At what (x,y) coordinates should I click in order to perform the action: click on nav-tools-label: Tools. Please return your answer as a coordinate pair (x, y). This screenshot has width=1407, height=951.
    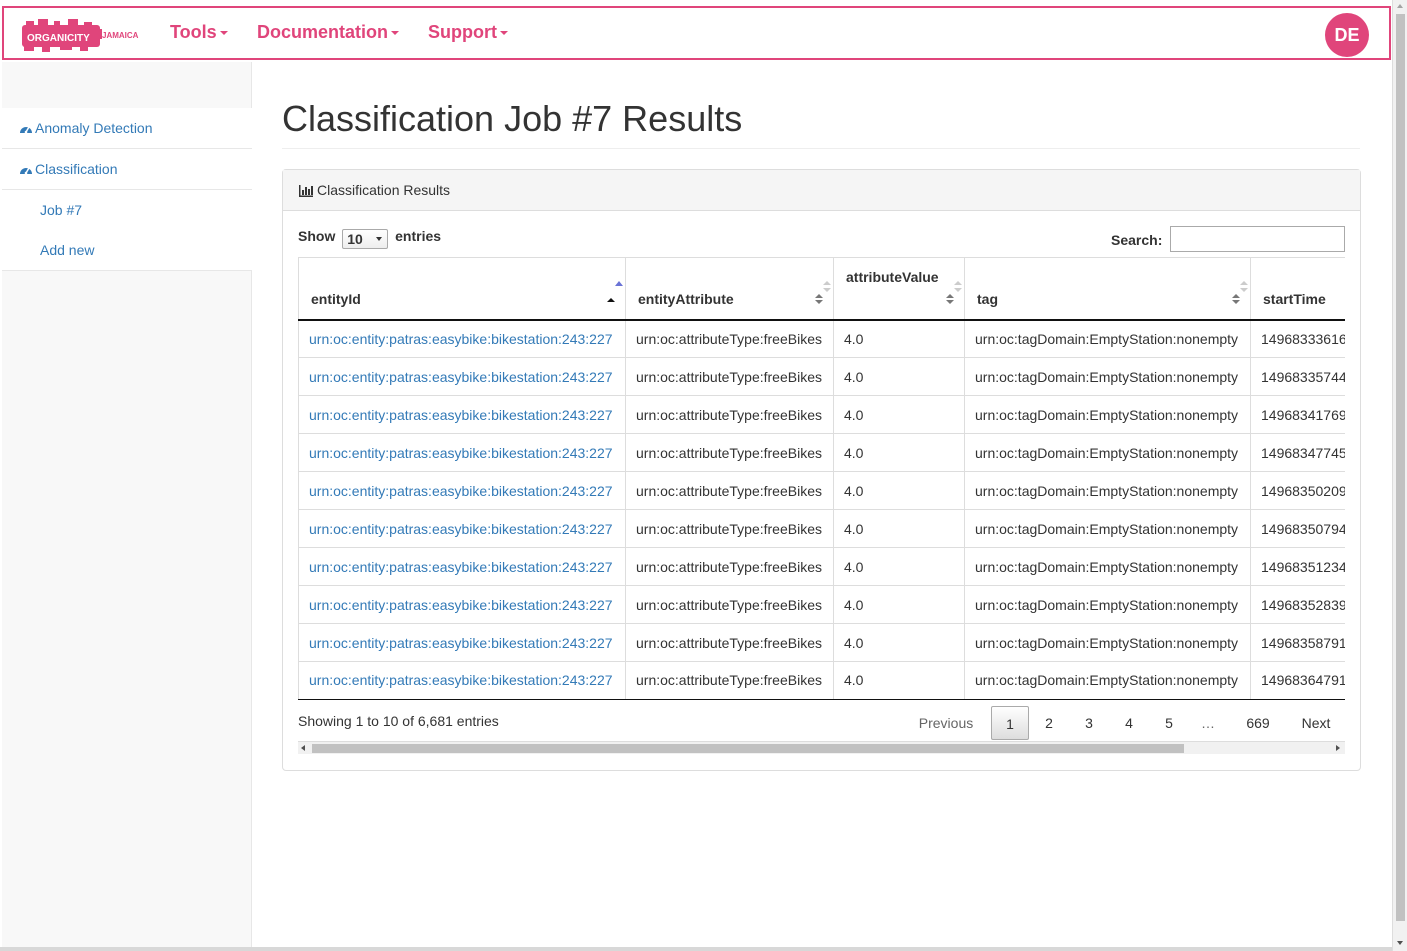
    Looking at the image, I should click on (193, 32).